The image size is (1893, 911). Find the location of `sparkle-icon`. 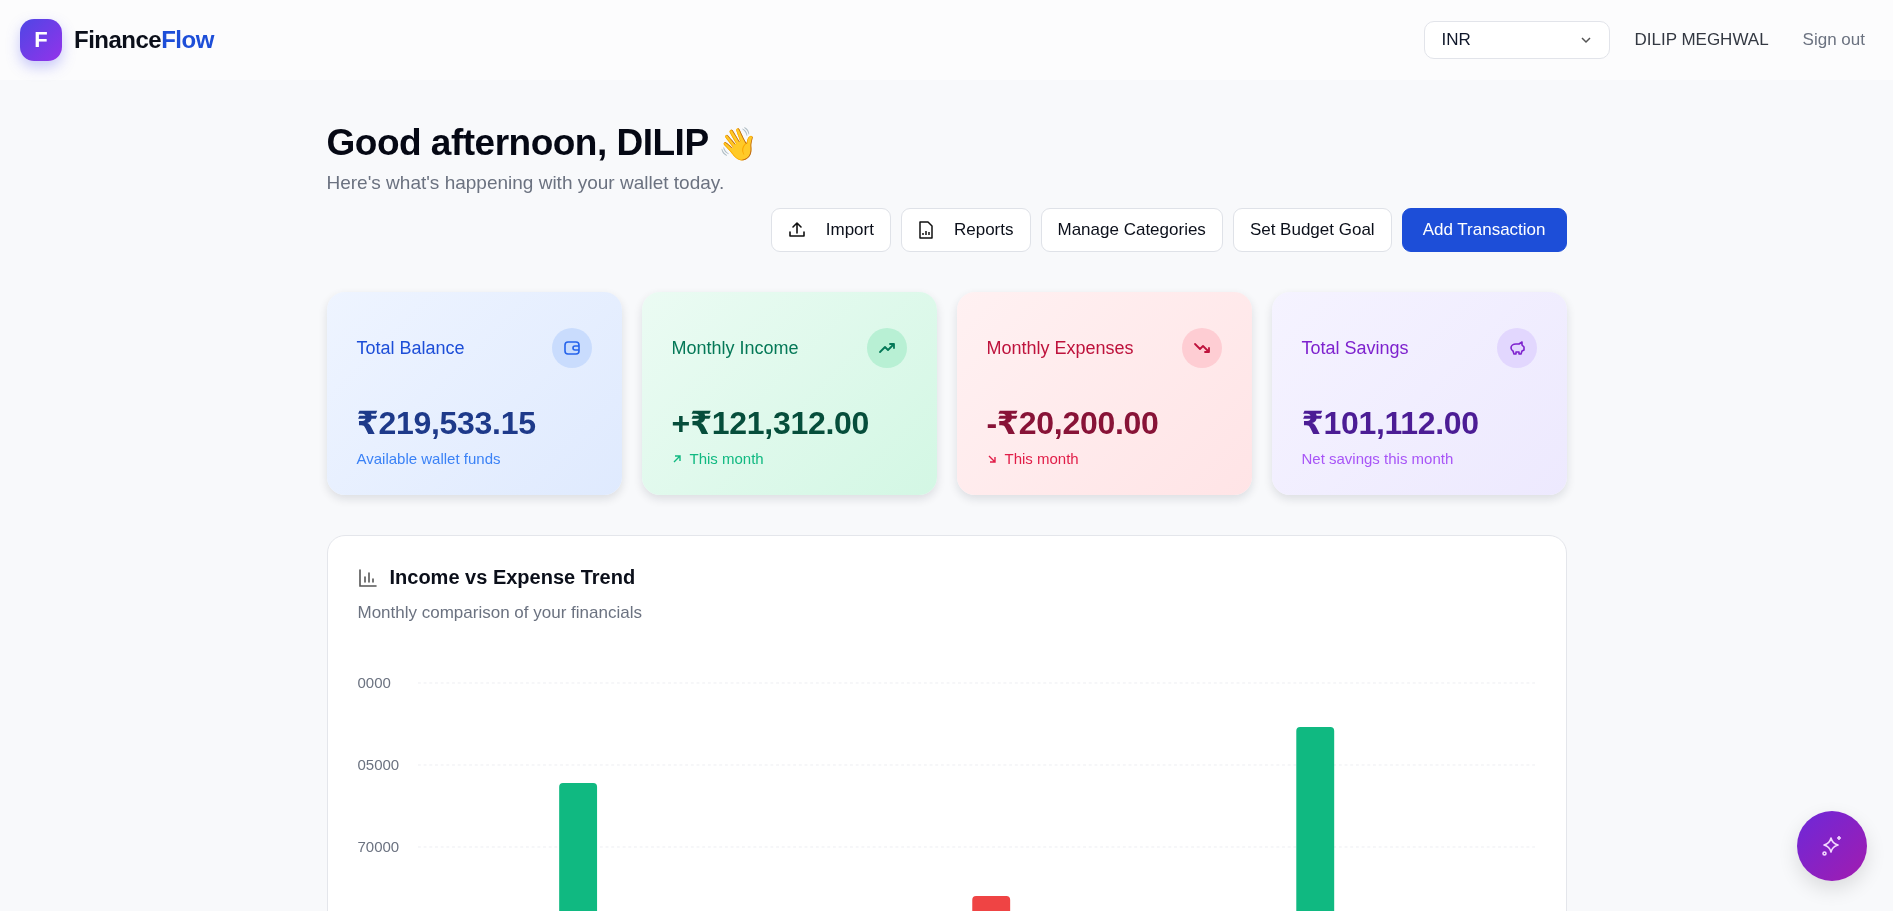

sparkle-icon is located at coordinates (1832, 846).